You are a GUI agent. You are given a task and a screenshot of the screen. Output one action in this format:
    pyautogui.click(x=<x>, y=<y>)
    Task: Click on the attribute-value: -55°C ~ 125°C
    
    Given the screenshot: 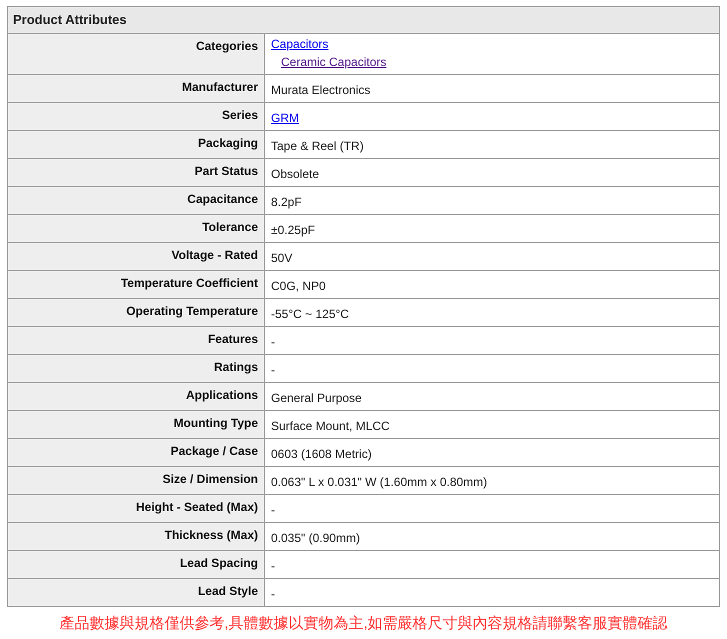 What is the action you would take?
    pyautogui.click(x=310, y=314)
    